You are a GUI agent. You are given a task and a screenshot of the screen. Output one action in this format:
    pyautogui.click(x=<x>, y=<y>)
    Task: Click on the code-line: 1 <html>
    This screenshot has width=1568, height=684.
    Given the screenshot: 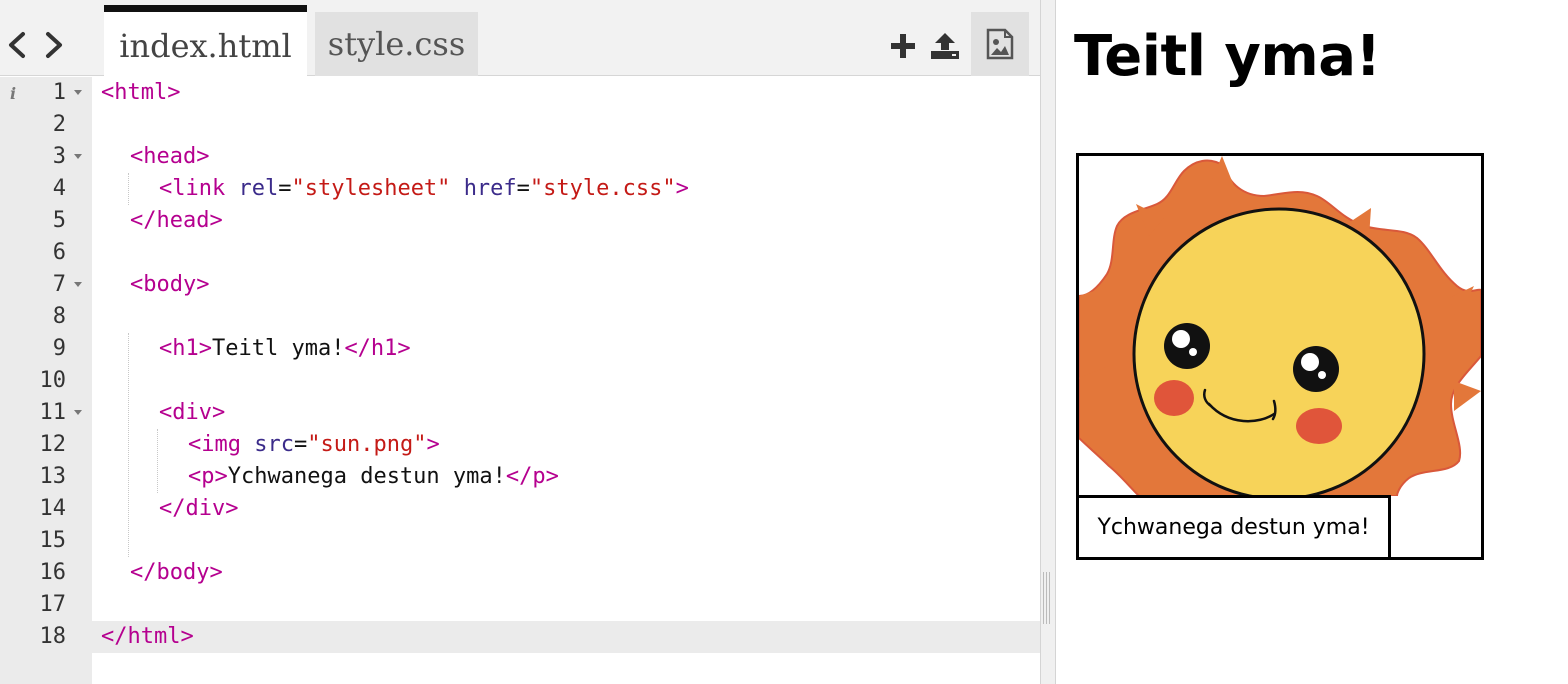 What is the action you would take?
    pyautogui.click(x=520, y=93)
    